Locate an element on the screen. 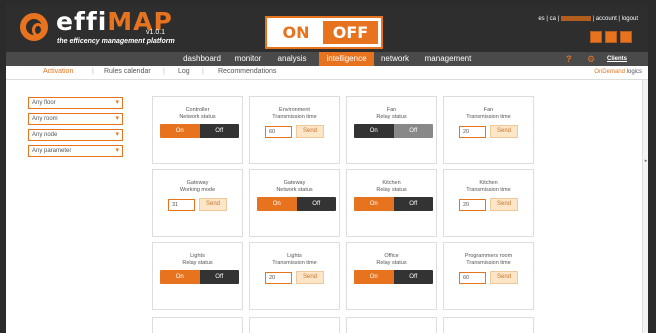 The height and width of the screenshot is (333, 656). logout-link: logout is located at coordinates (630, 19).